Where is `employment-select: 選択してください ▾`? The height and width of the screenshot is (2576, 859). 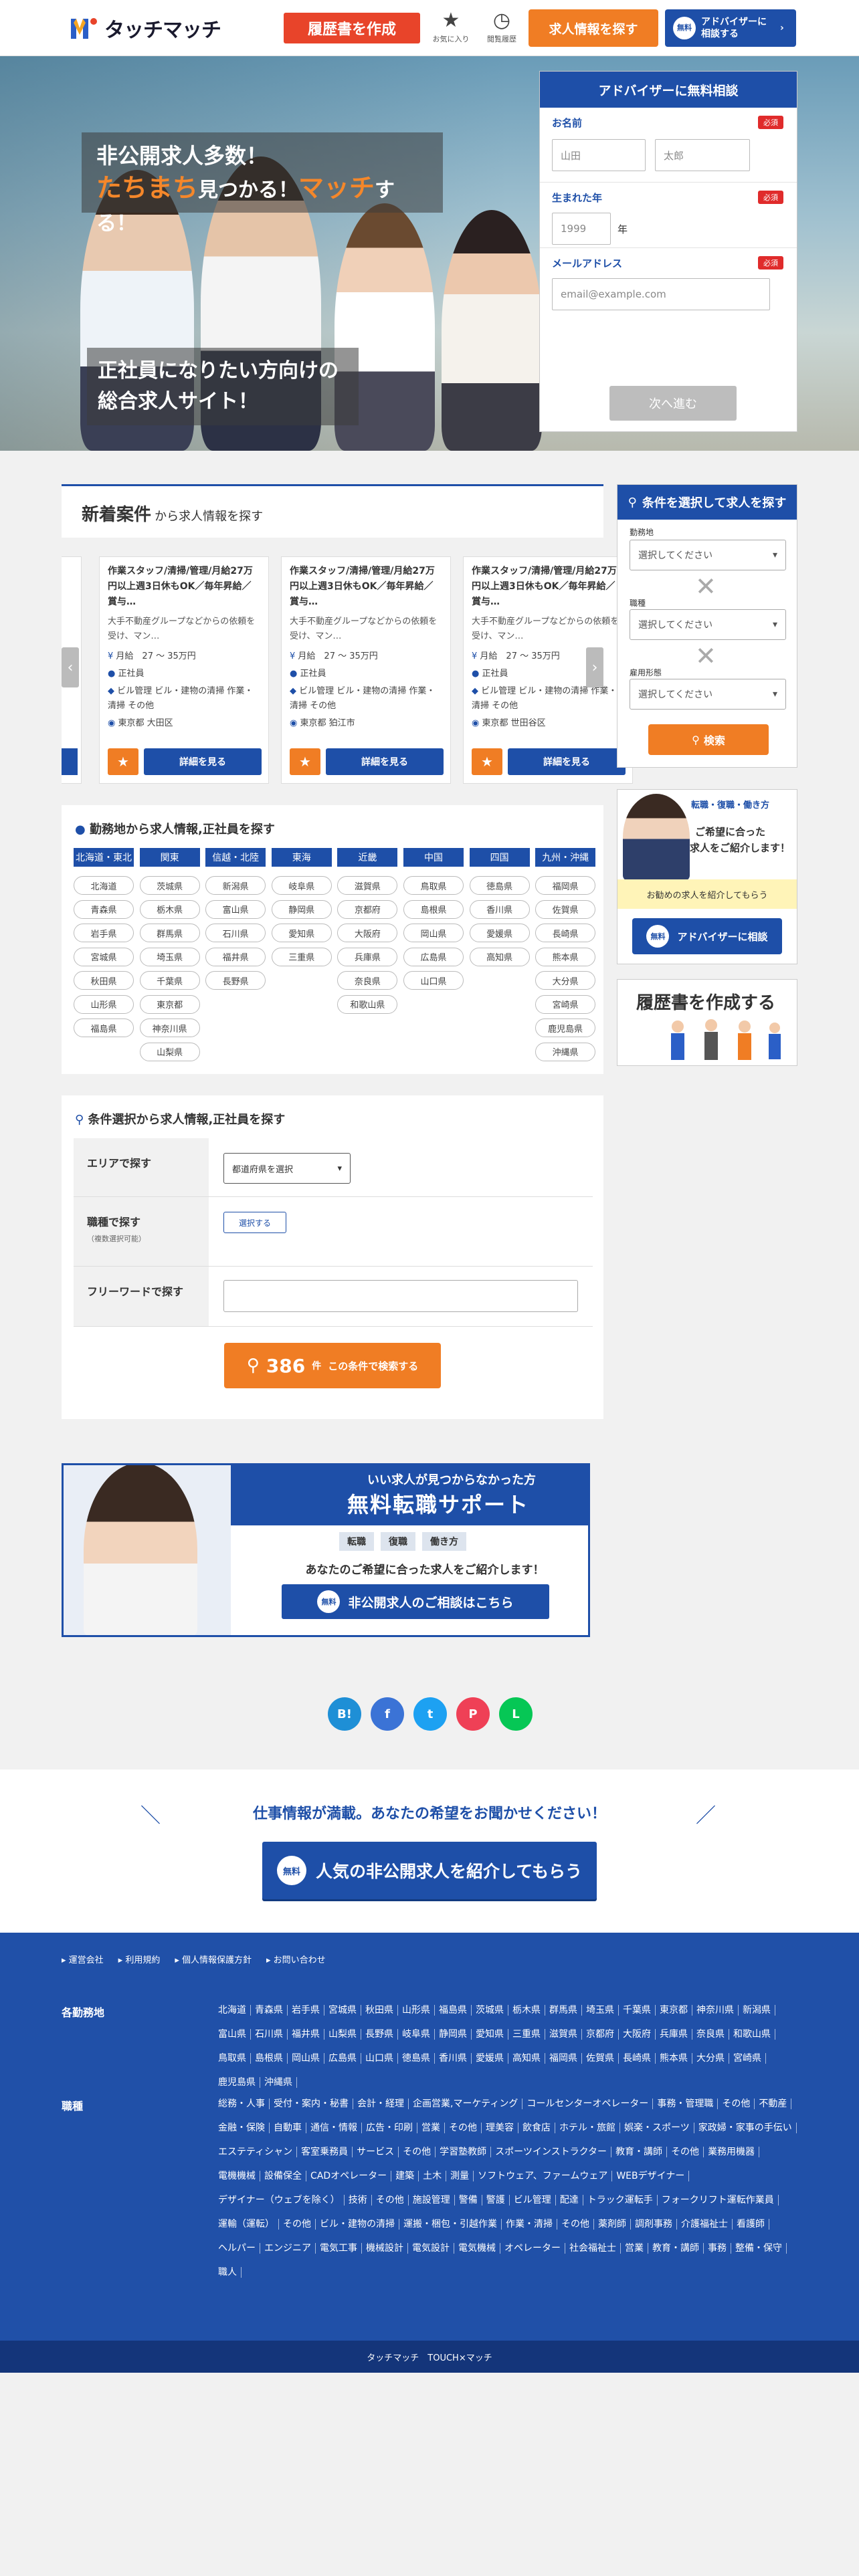
employment-select: 選択してください ▾ is located at coordinates (708, 695).